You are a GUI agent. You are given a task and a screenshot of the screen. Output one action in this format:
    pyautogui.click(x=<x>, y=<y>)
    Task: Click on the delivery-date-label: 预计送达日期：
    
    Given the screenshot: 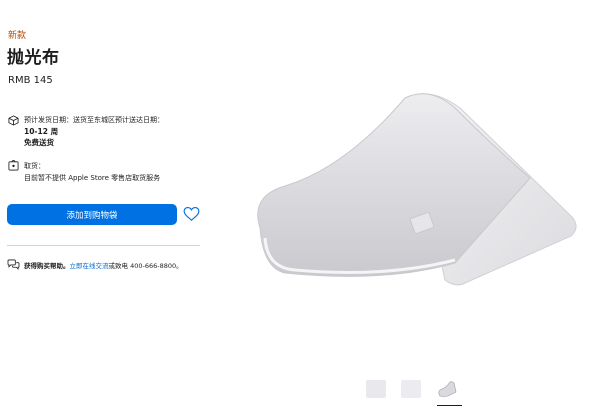 What is the action you would take?
    pyautogui.click(x=139, y=120)
    